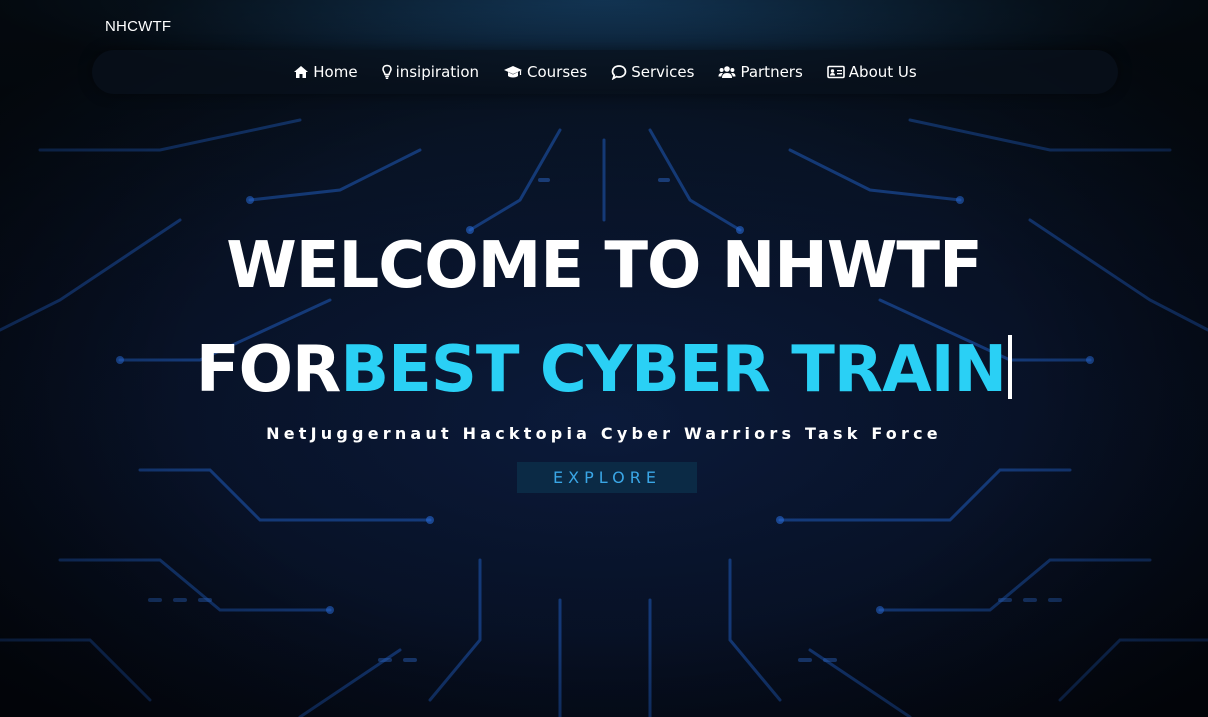 The width and height of the screenshot is (1208, 717). I want to click on nav-item-home: Home, so click(325, 72).